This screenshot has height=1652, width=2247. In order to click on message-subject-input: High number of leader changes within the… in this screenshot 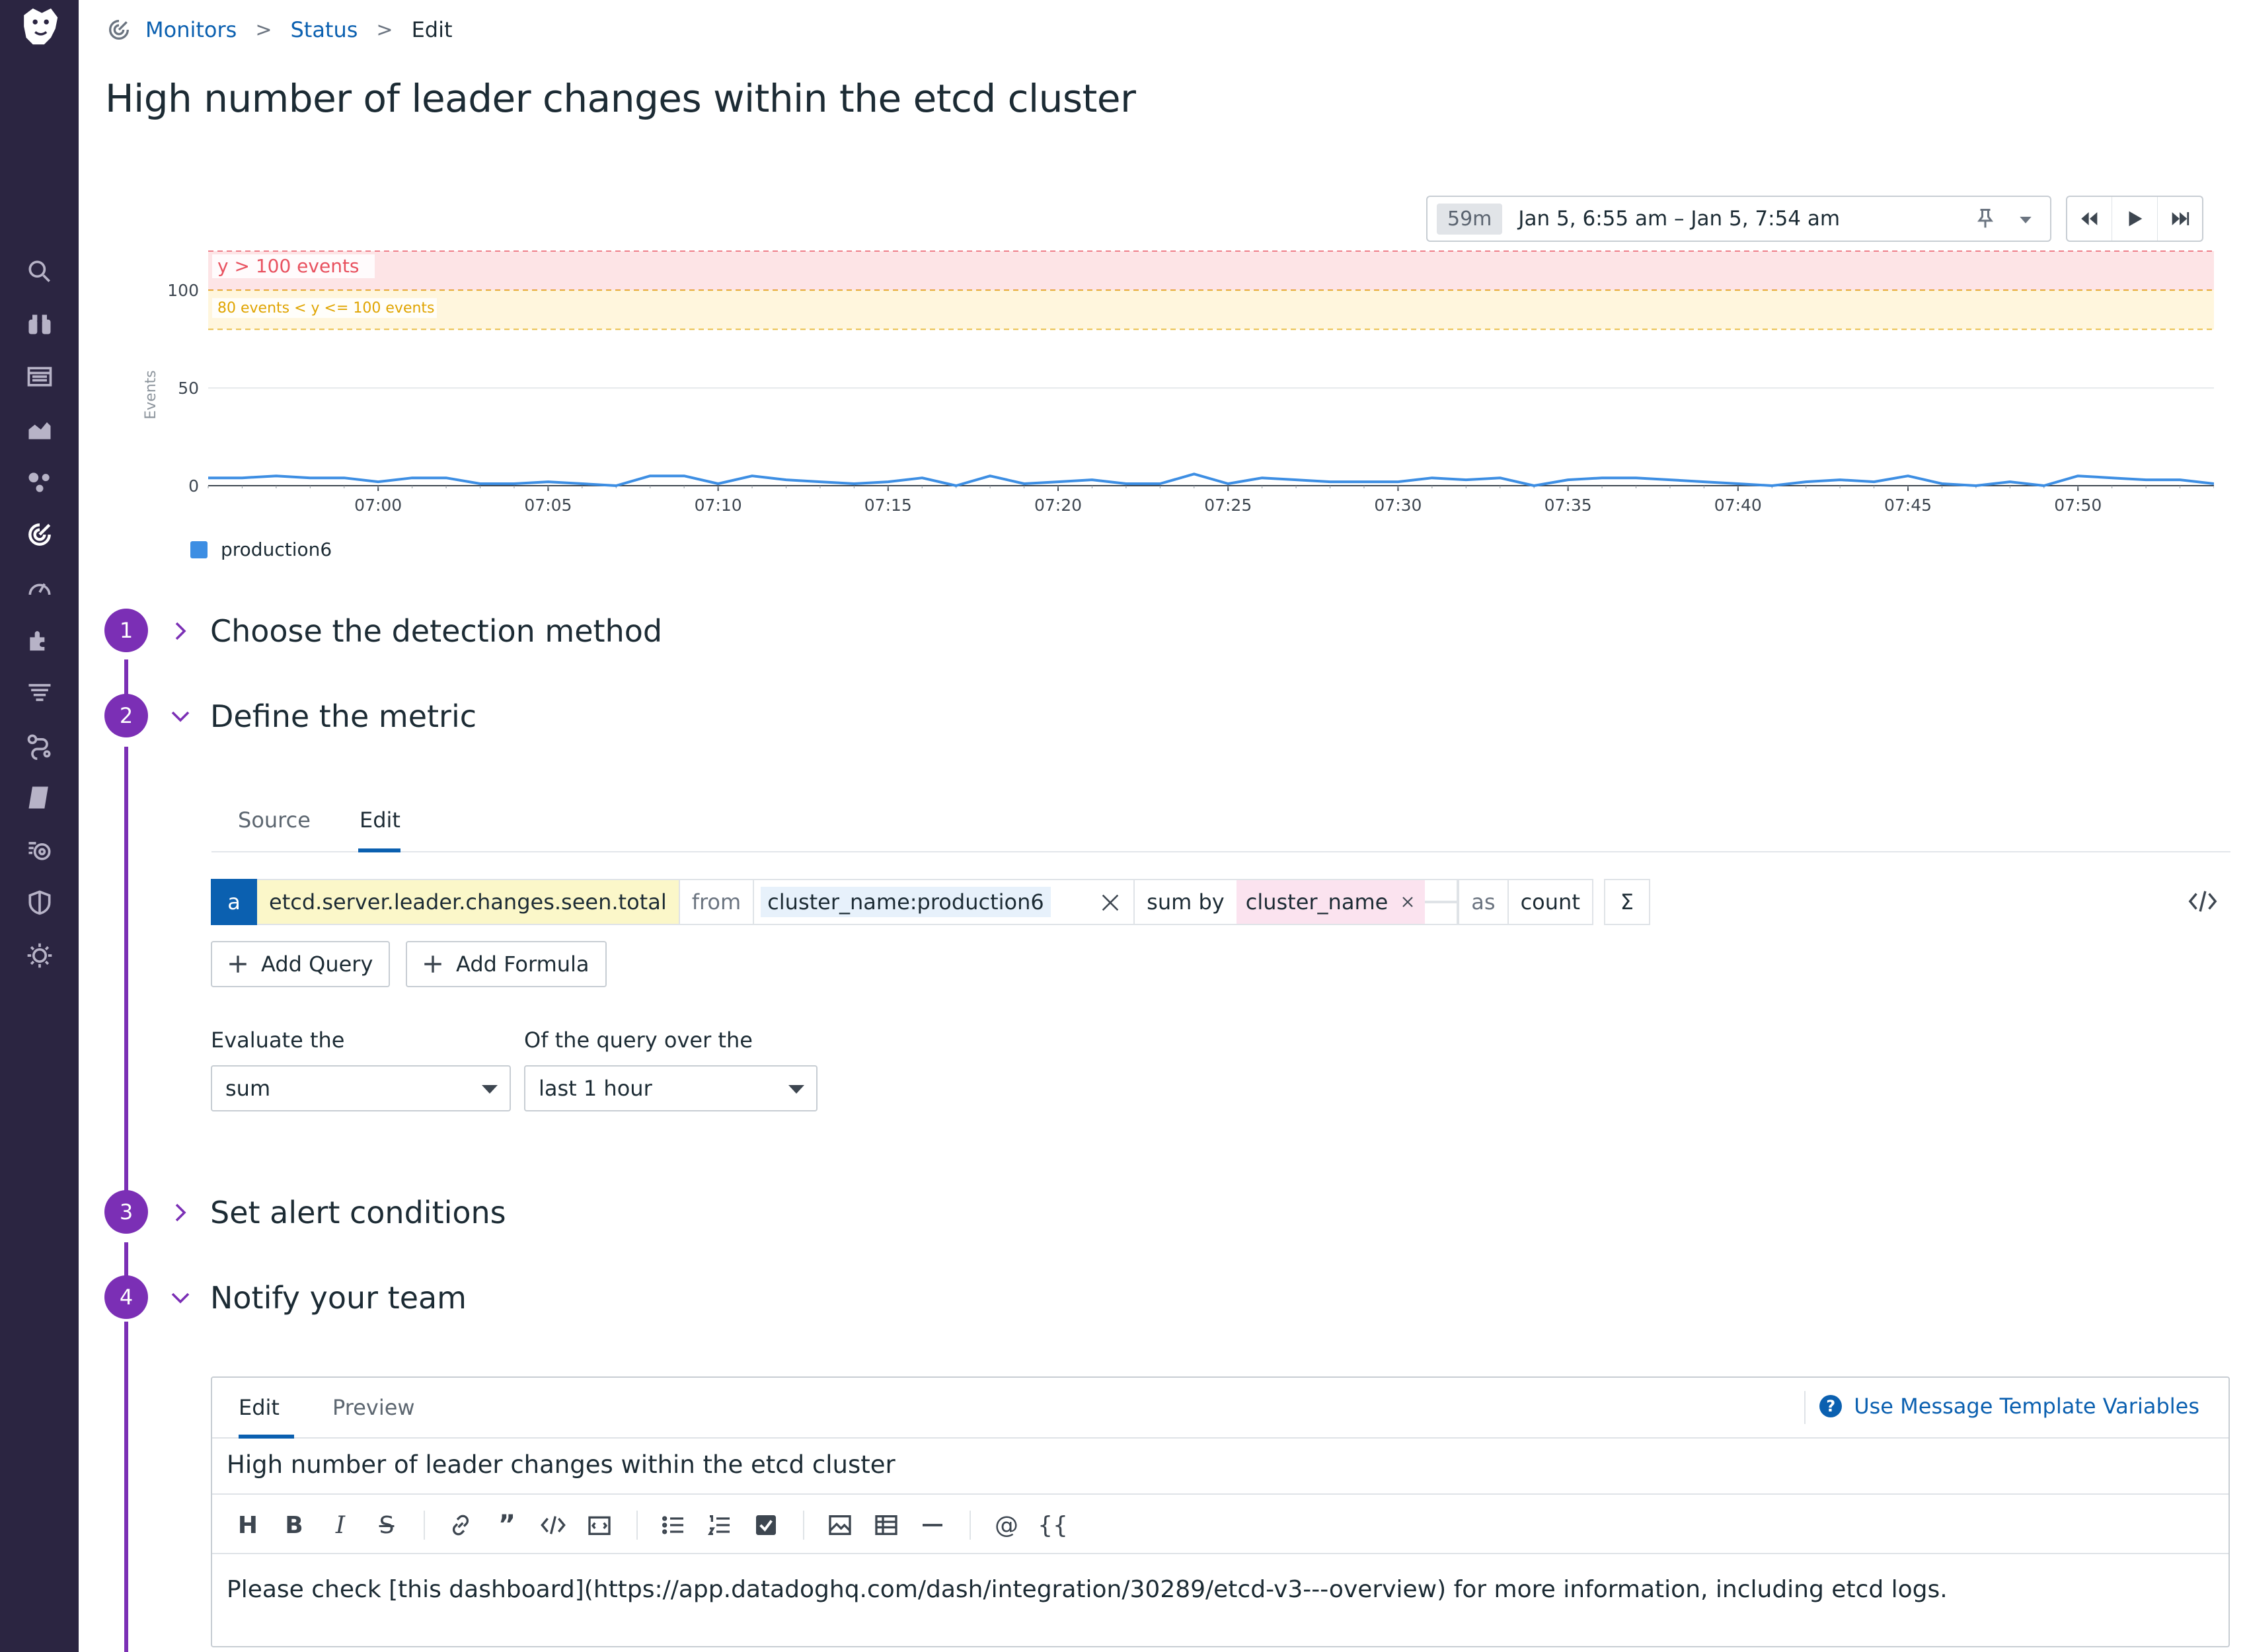, I will do `click(561, 1464)`.